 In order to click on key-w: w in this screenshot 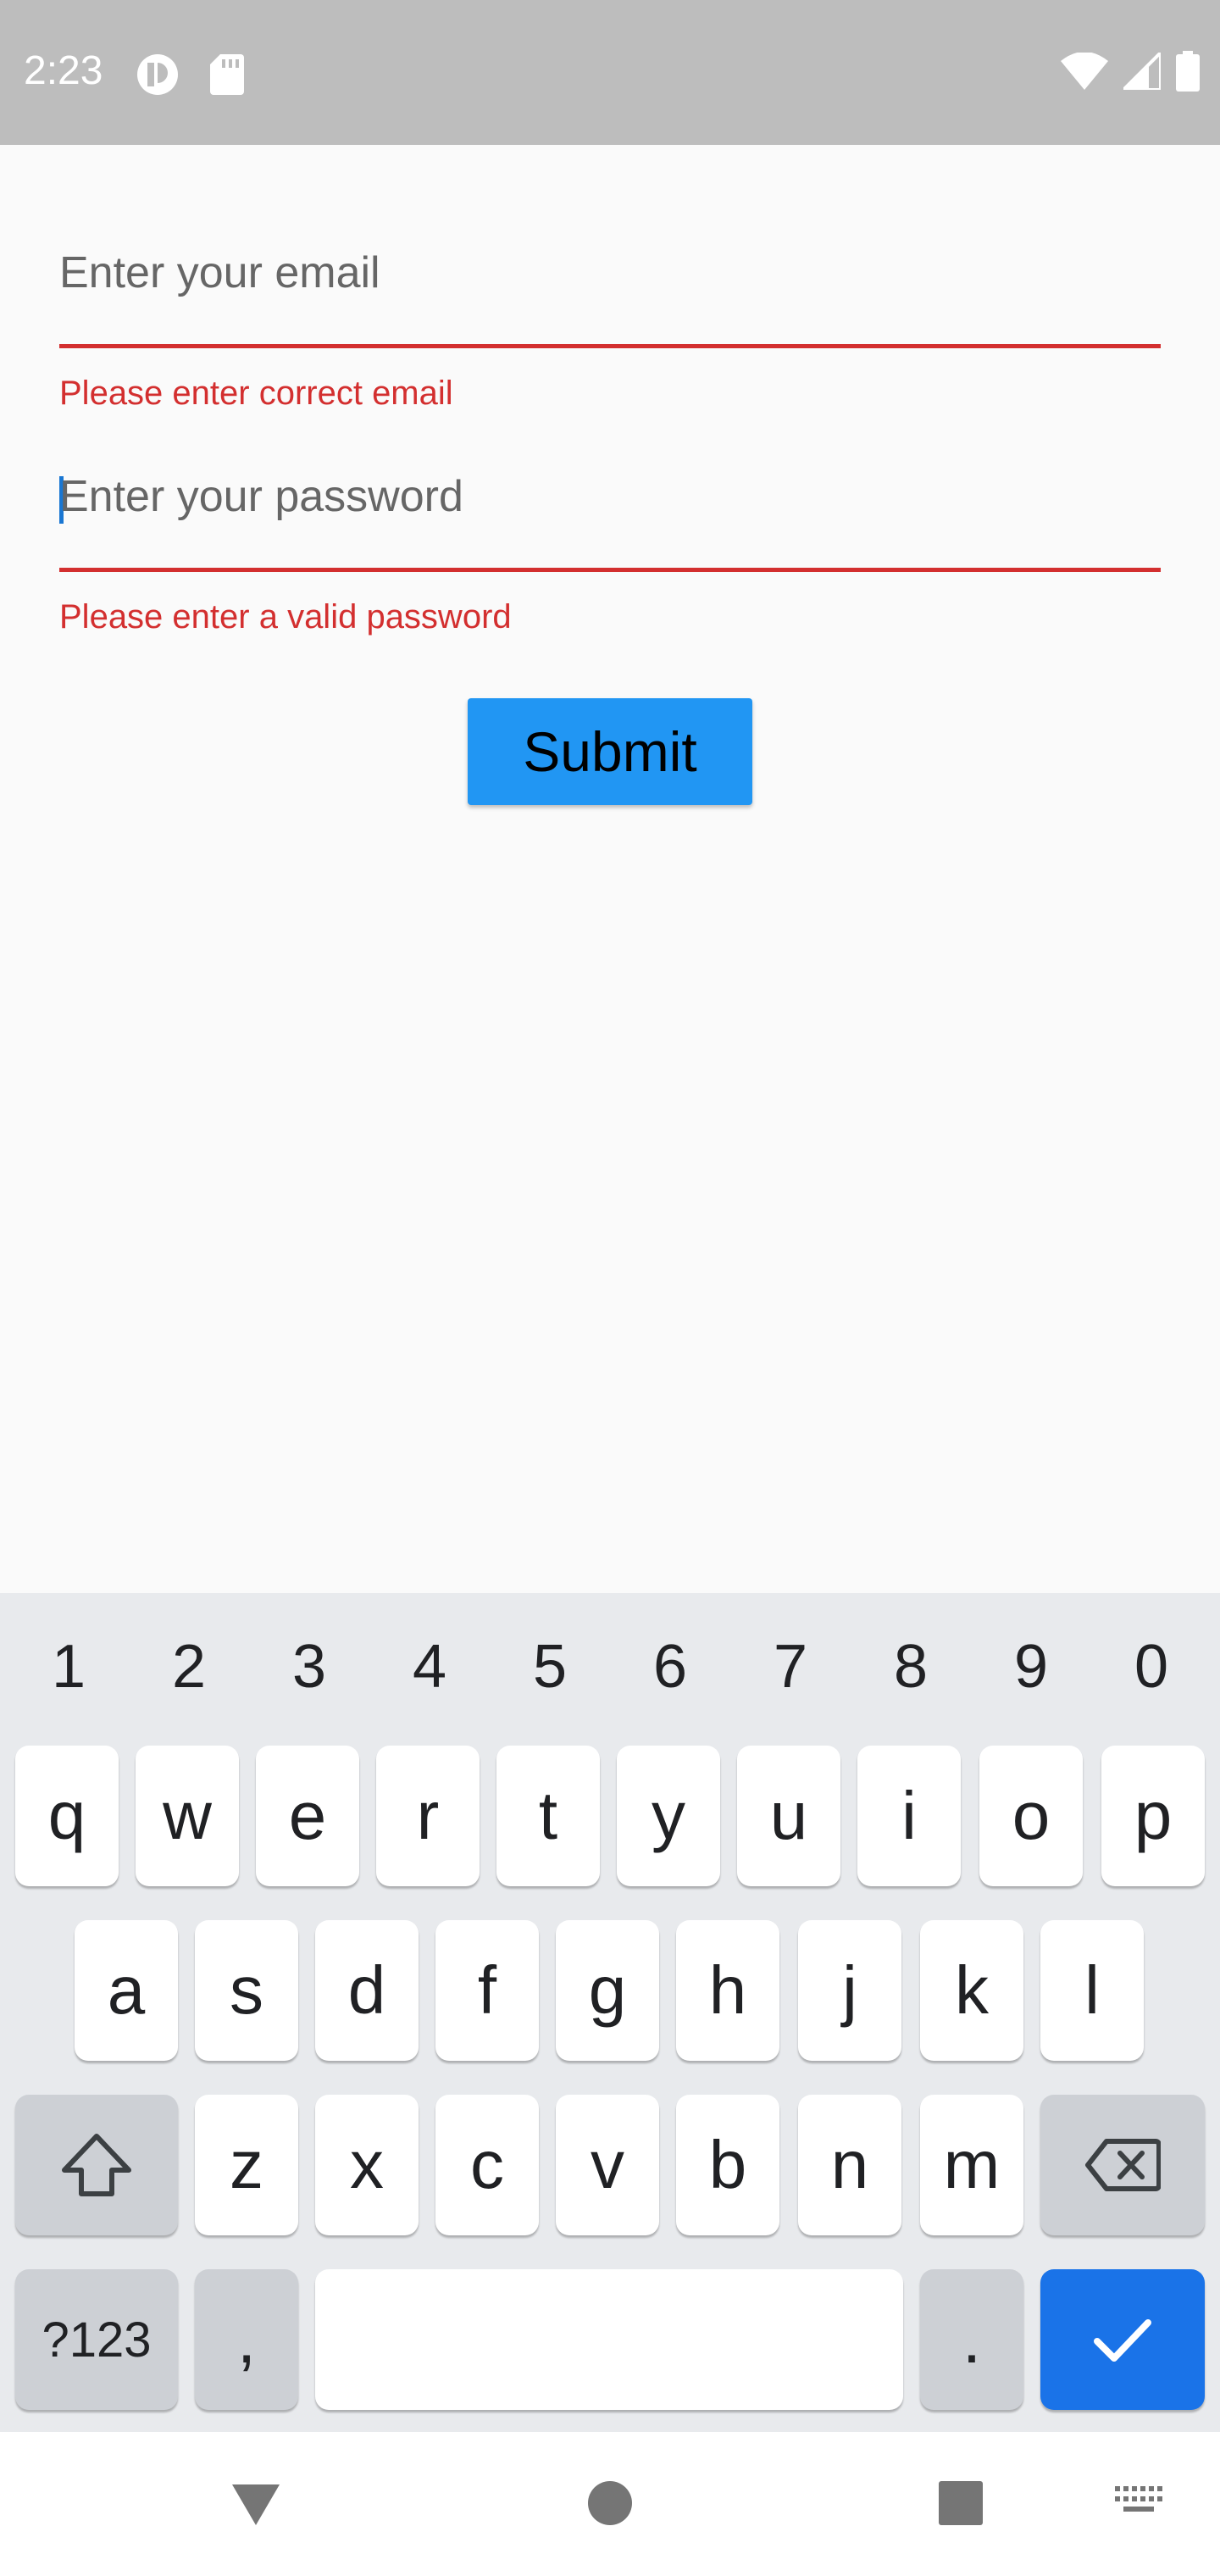, I will do `click(187, 1816)`.